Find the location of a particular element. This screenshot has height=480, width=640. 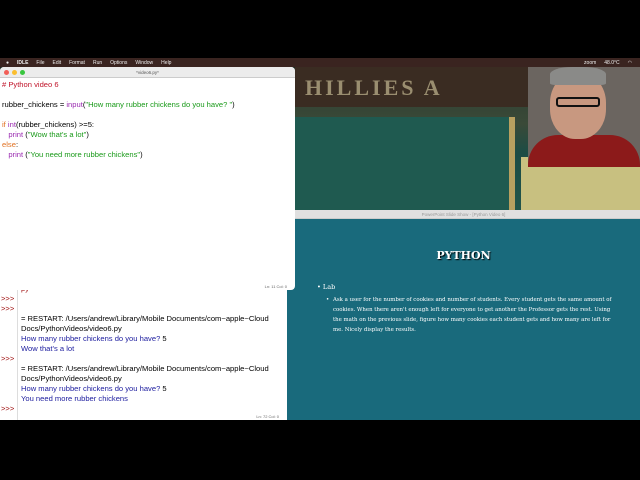

menu-run: Run is located at coordinates (97, 63).